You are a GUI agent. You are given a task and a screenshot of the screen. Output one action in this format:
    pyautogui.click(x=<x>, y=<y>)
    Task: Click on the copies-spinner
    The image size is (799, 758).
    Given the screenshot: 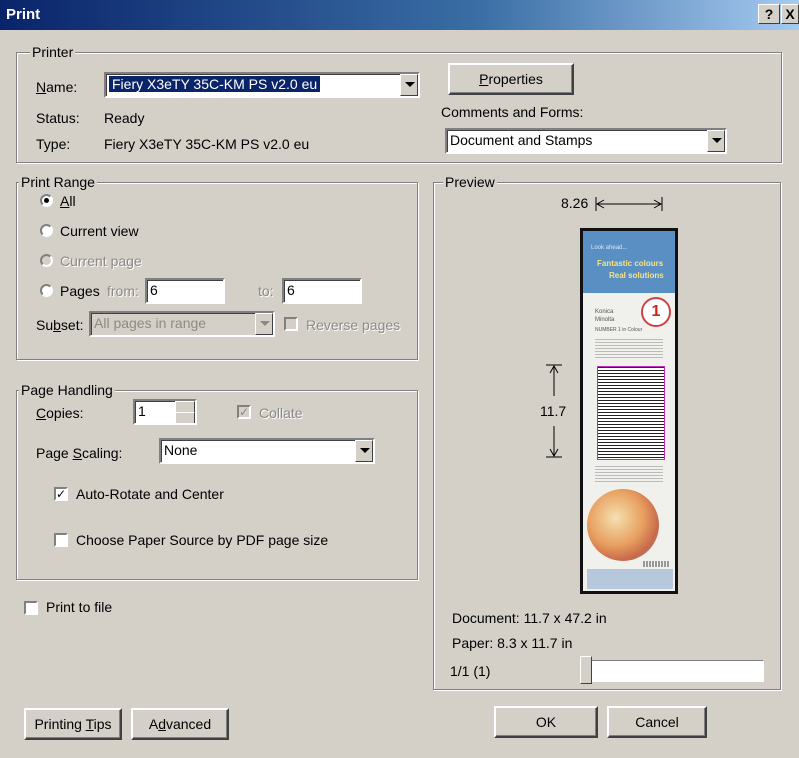 What is the action you would take?
    pyautogui.click(x=185, y=412)
    